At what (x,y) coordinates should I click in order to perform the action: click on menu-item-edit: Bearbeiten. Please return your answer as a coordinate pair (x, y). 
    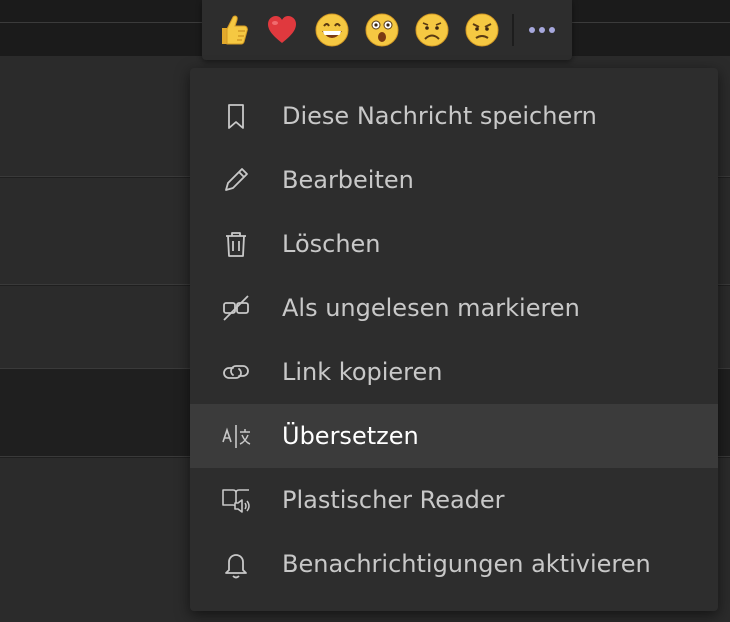
    Looking at the image, I should click on (454, 180).